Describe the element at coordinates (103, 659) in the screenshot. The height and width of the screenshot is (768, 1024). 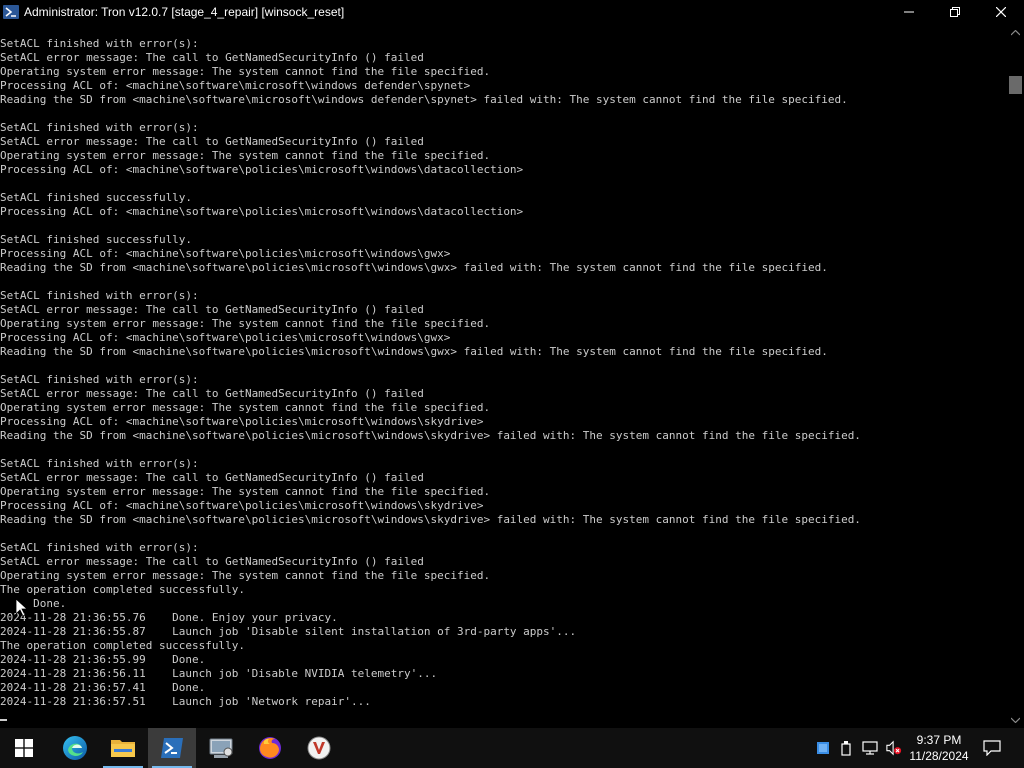
I see `console-line: 2024-11-28 21:36:55.99 Done.` at that location.